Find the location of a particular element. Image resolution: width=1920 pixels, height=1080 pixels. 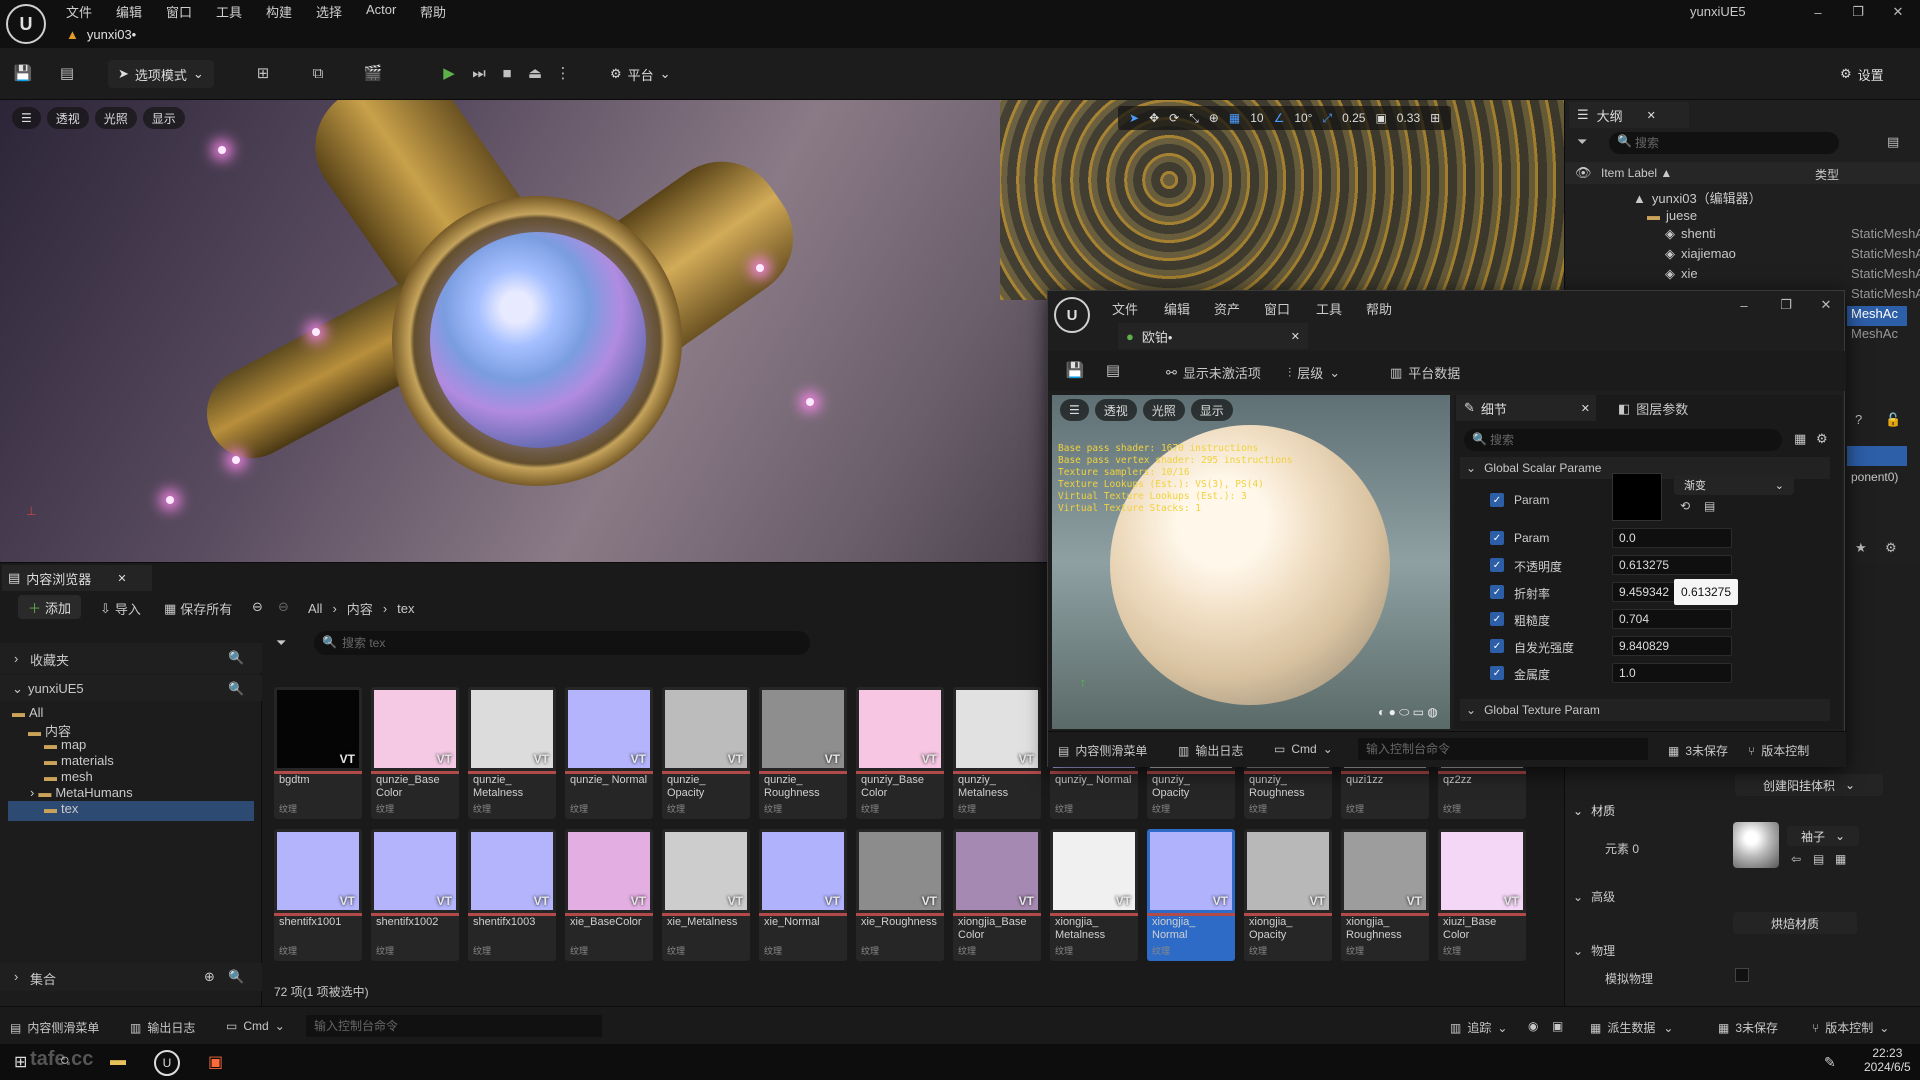

param-value-input: 0.704 is located at coordinates (1672, 619).